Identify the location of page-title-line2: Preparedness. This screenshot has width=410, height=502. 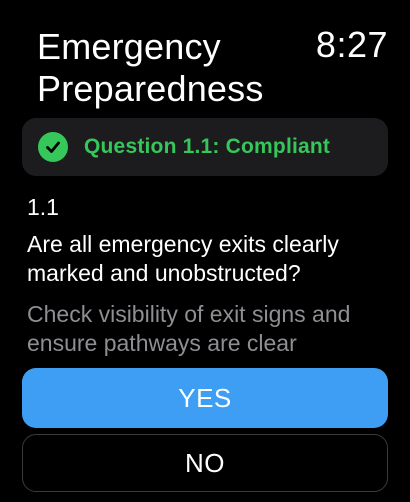
(150, 88).